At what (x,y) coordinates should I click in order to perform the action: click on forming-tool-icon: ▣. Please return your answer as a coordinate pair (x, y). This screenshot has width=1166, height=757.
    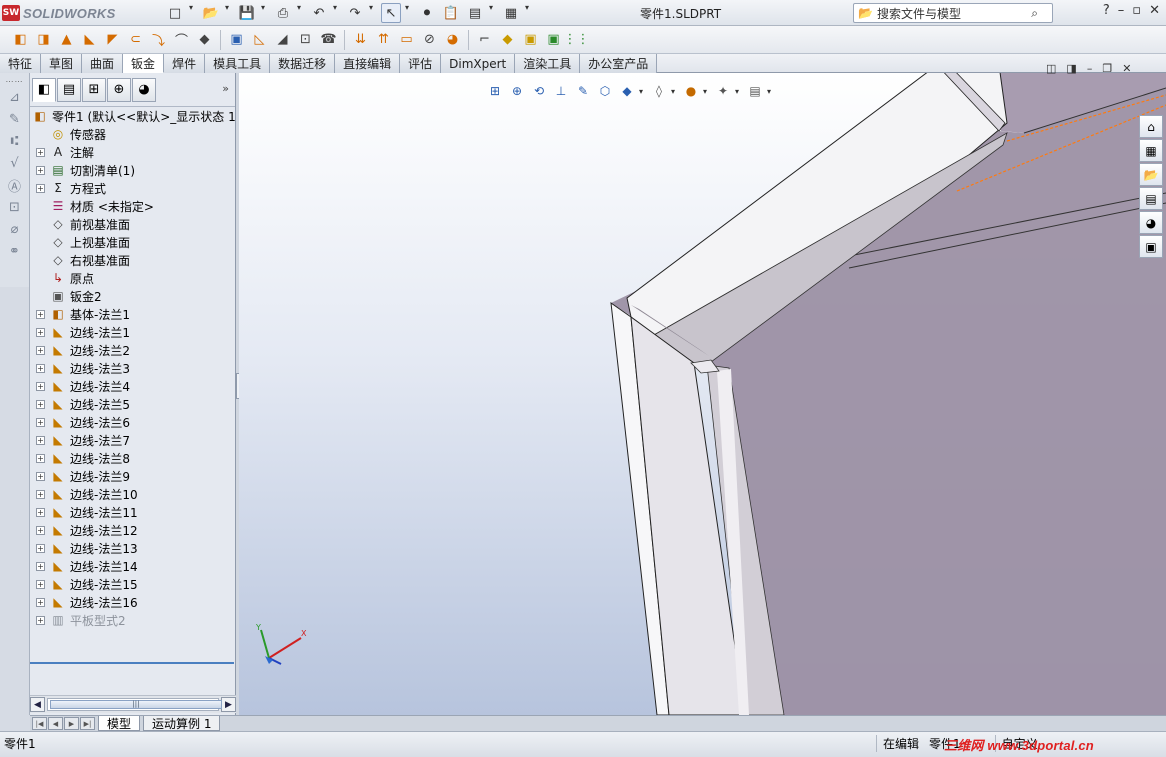
    Looking at the image, I should click on (530, 39).